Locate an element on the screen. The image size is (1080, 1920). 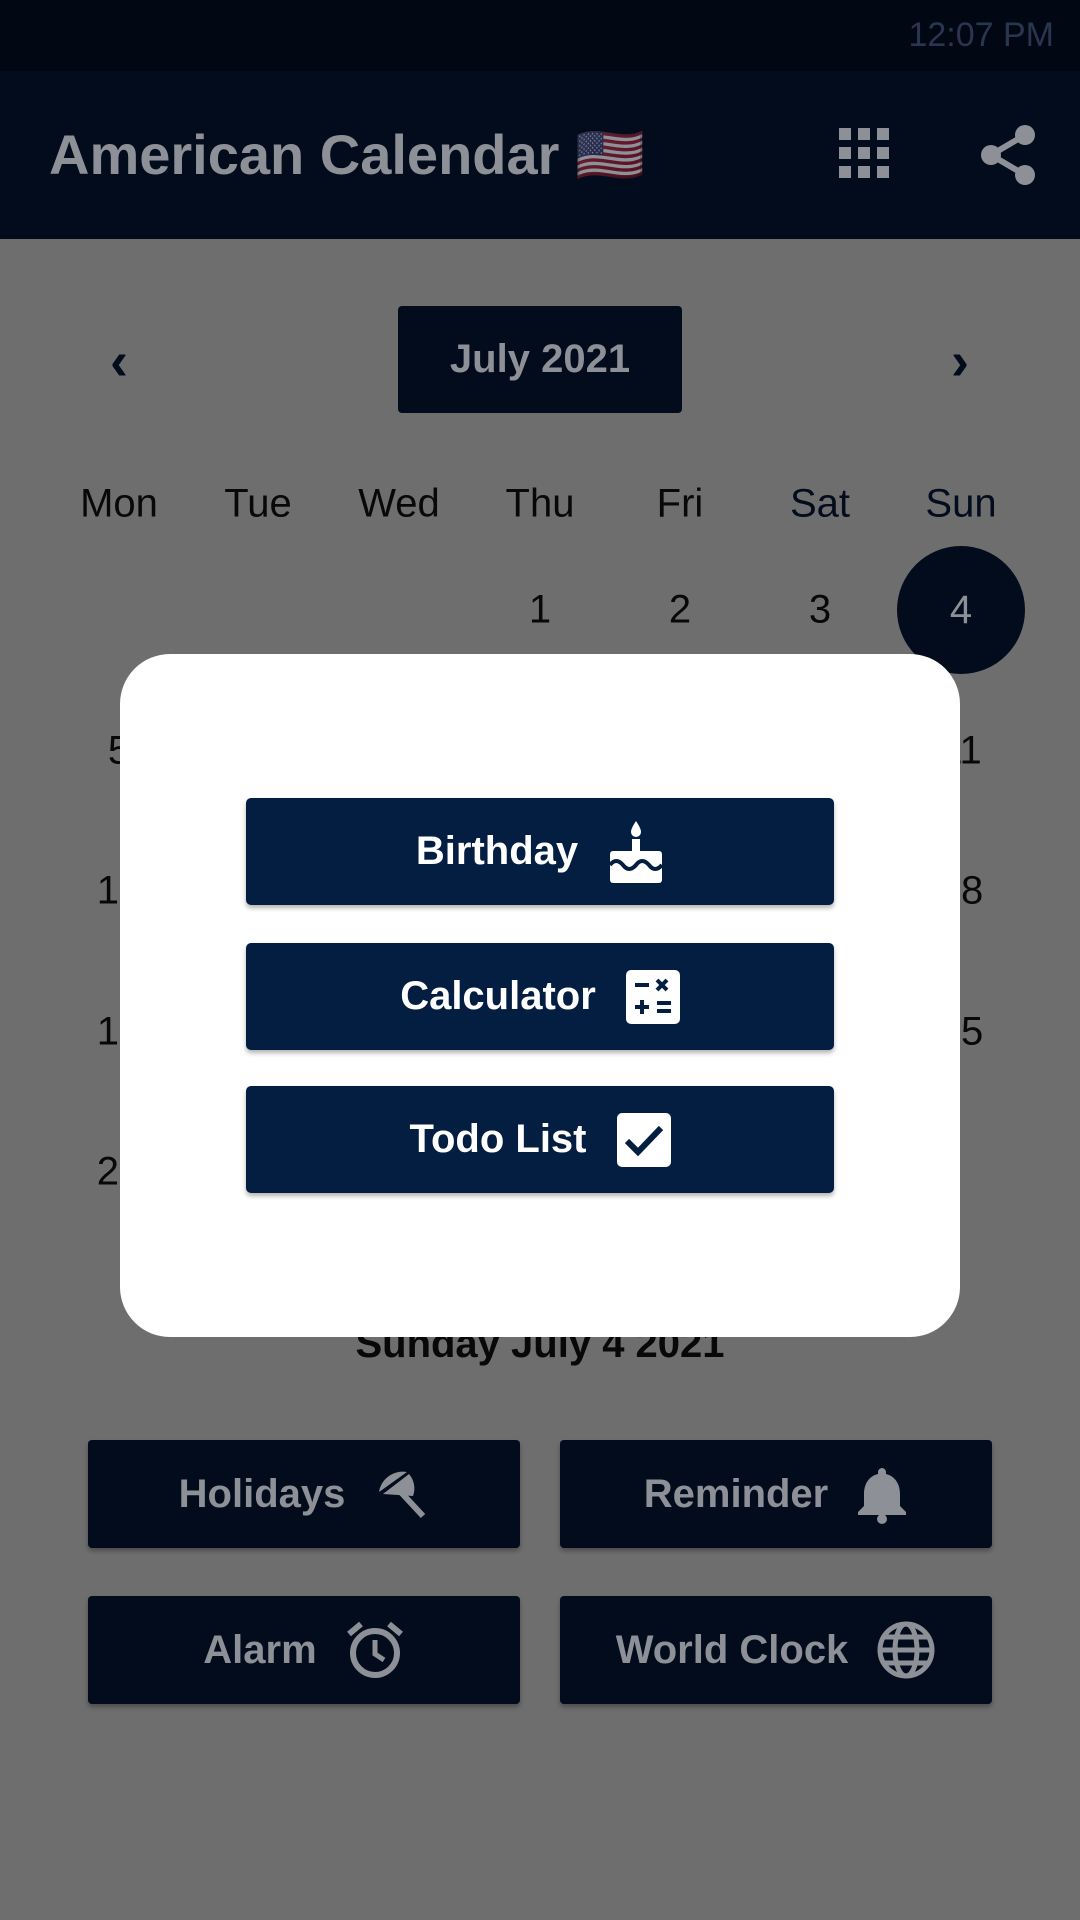
checkbox-icon is located at coordinates (643, 1139).